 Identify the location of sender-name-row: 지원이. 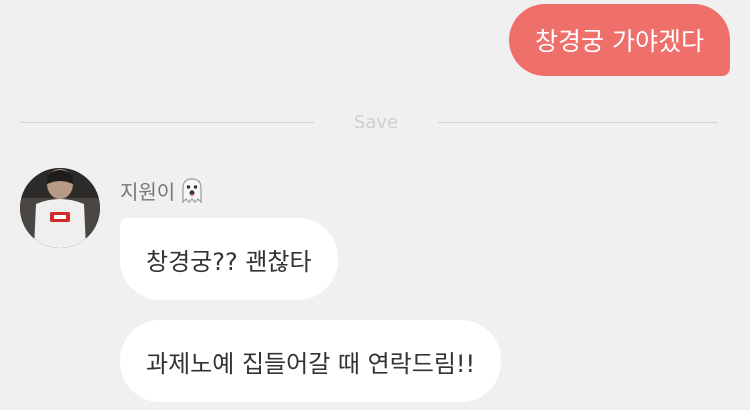
(163, 190).